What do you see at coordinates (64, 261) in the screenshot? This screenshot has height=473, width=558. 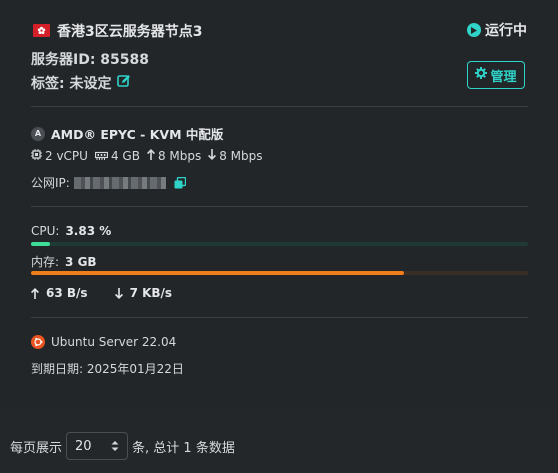 I see `memory-usage-label: 内存: 3 GB` at bounding box center [64, 261].